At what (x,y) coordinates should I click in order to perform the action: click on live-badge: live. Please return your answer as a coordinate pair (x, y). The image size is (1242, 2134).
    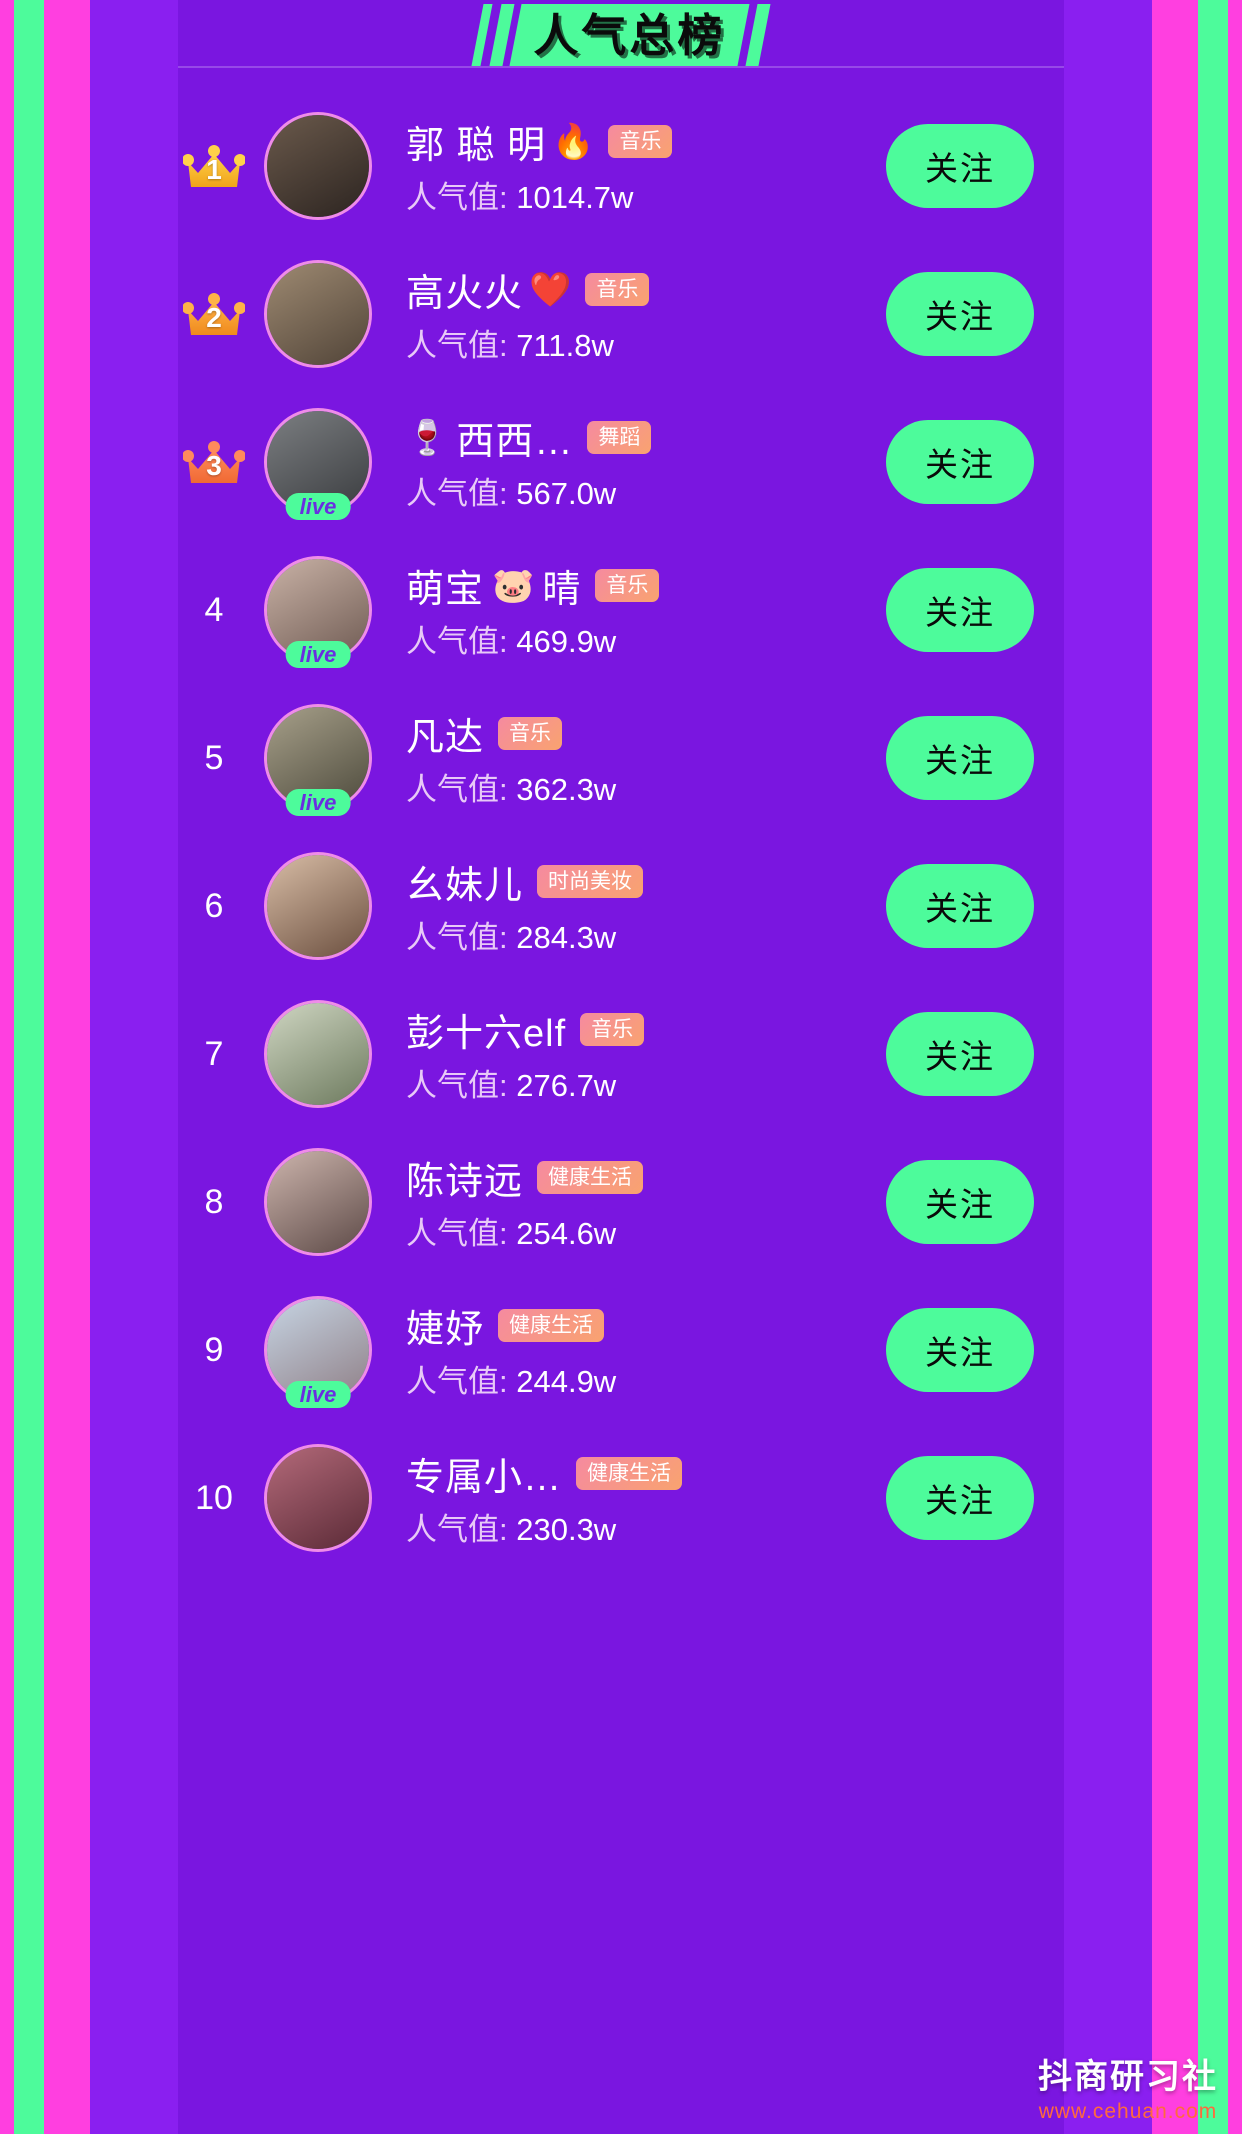
    Looking at the image, I should click on (318, 802).